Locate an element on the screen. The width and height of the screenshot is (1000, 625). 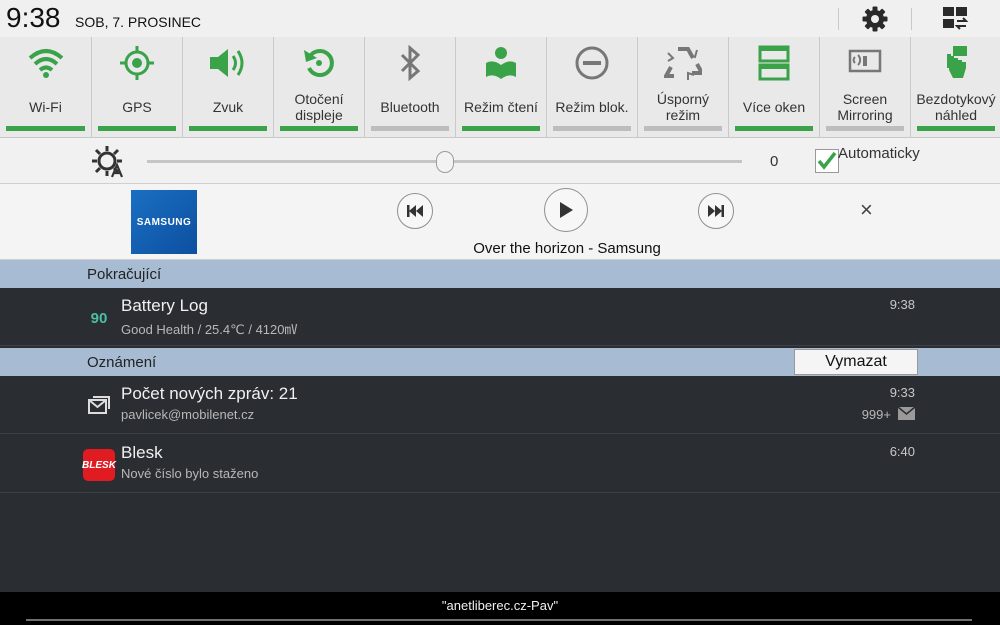
previous-icon is located at coordinates (415, 211).